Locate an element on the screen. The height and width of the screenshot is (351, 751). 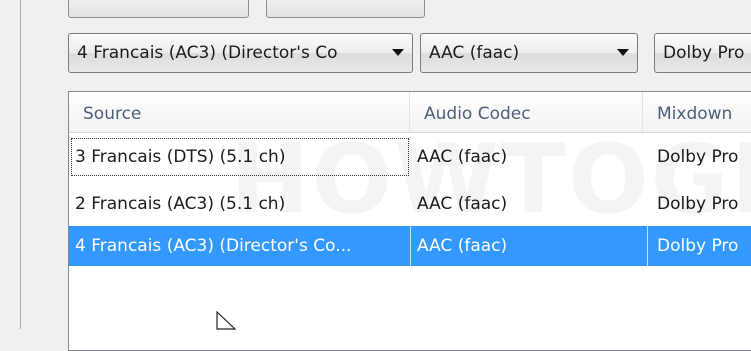
source-track-select: 4 Francais (AC3) (Director's Co is located at coordinates (240, 53).